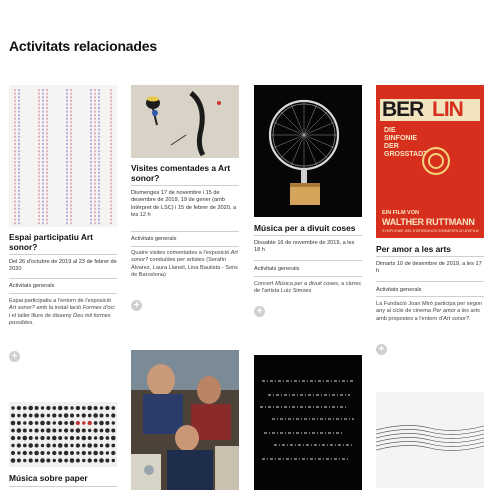 The height and width of the screenshot is (498, 484). Describe the element at coordinates (436, 161) in the screenshot. I see `poster-spiral-icon` at that location.